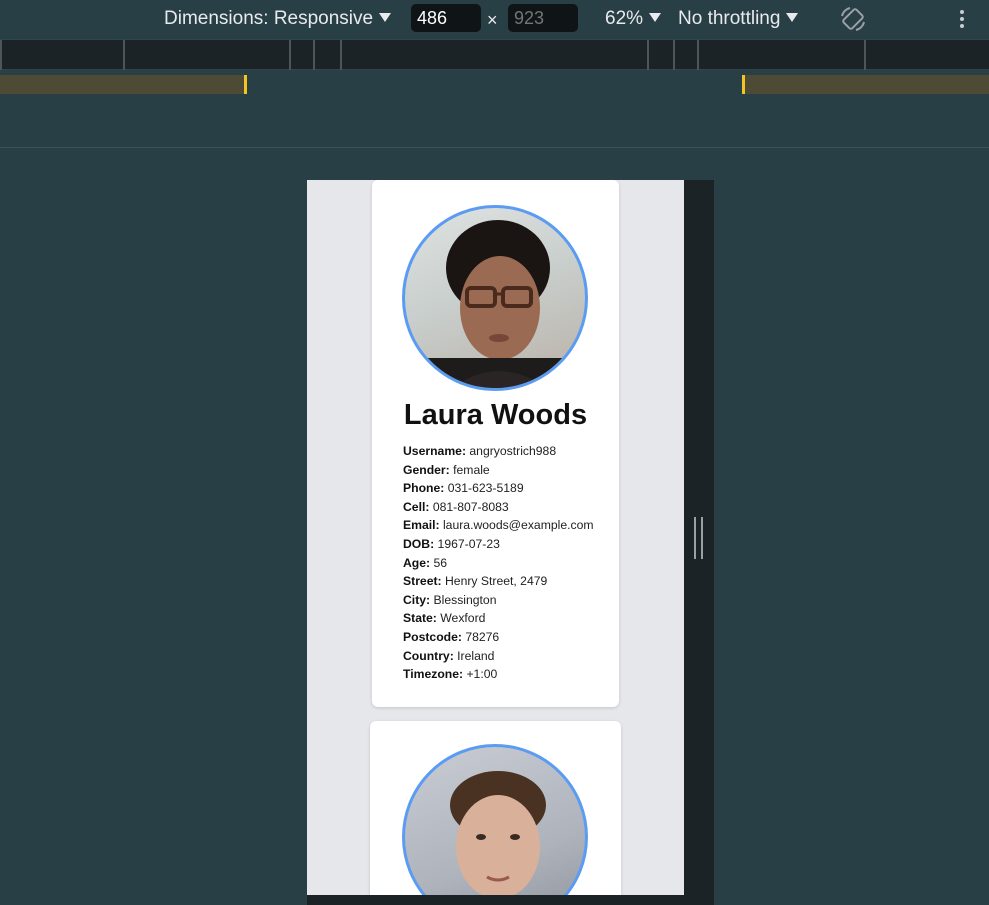 The width and height of the screenshot is (989, 905). What do you see at coordinates (495, 415) in the screenshot?
I see `profile-name: Laura Woods` at bounding box center [495, 415].